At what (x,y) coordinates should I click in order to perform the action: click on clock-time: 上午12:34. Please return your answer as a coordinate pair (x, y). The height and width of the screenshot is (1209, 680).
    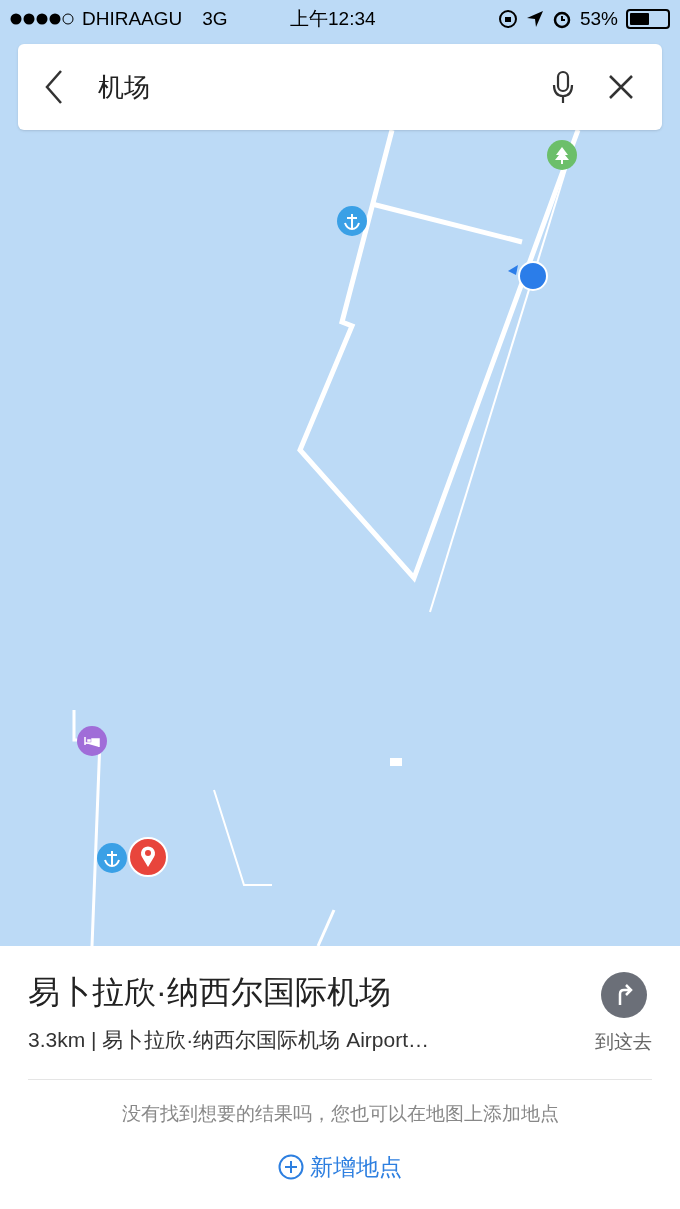
    Looking at the image, I should click on (333, 18).